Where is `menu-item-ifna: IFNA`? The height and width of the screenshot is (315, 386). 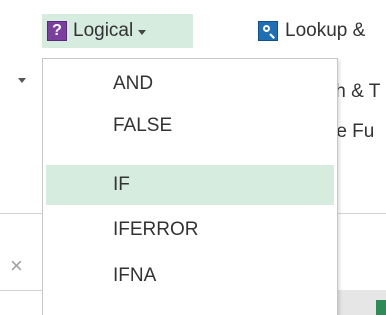 menu-item-ifna: IFNA is located at coordinates (190, 276).